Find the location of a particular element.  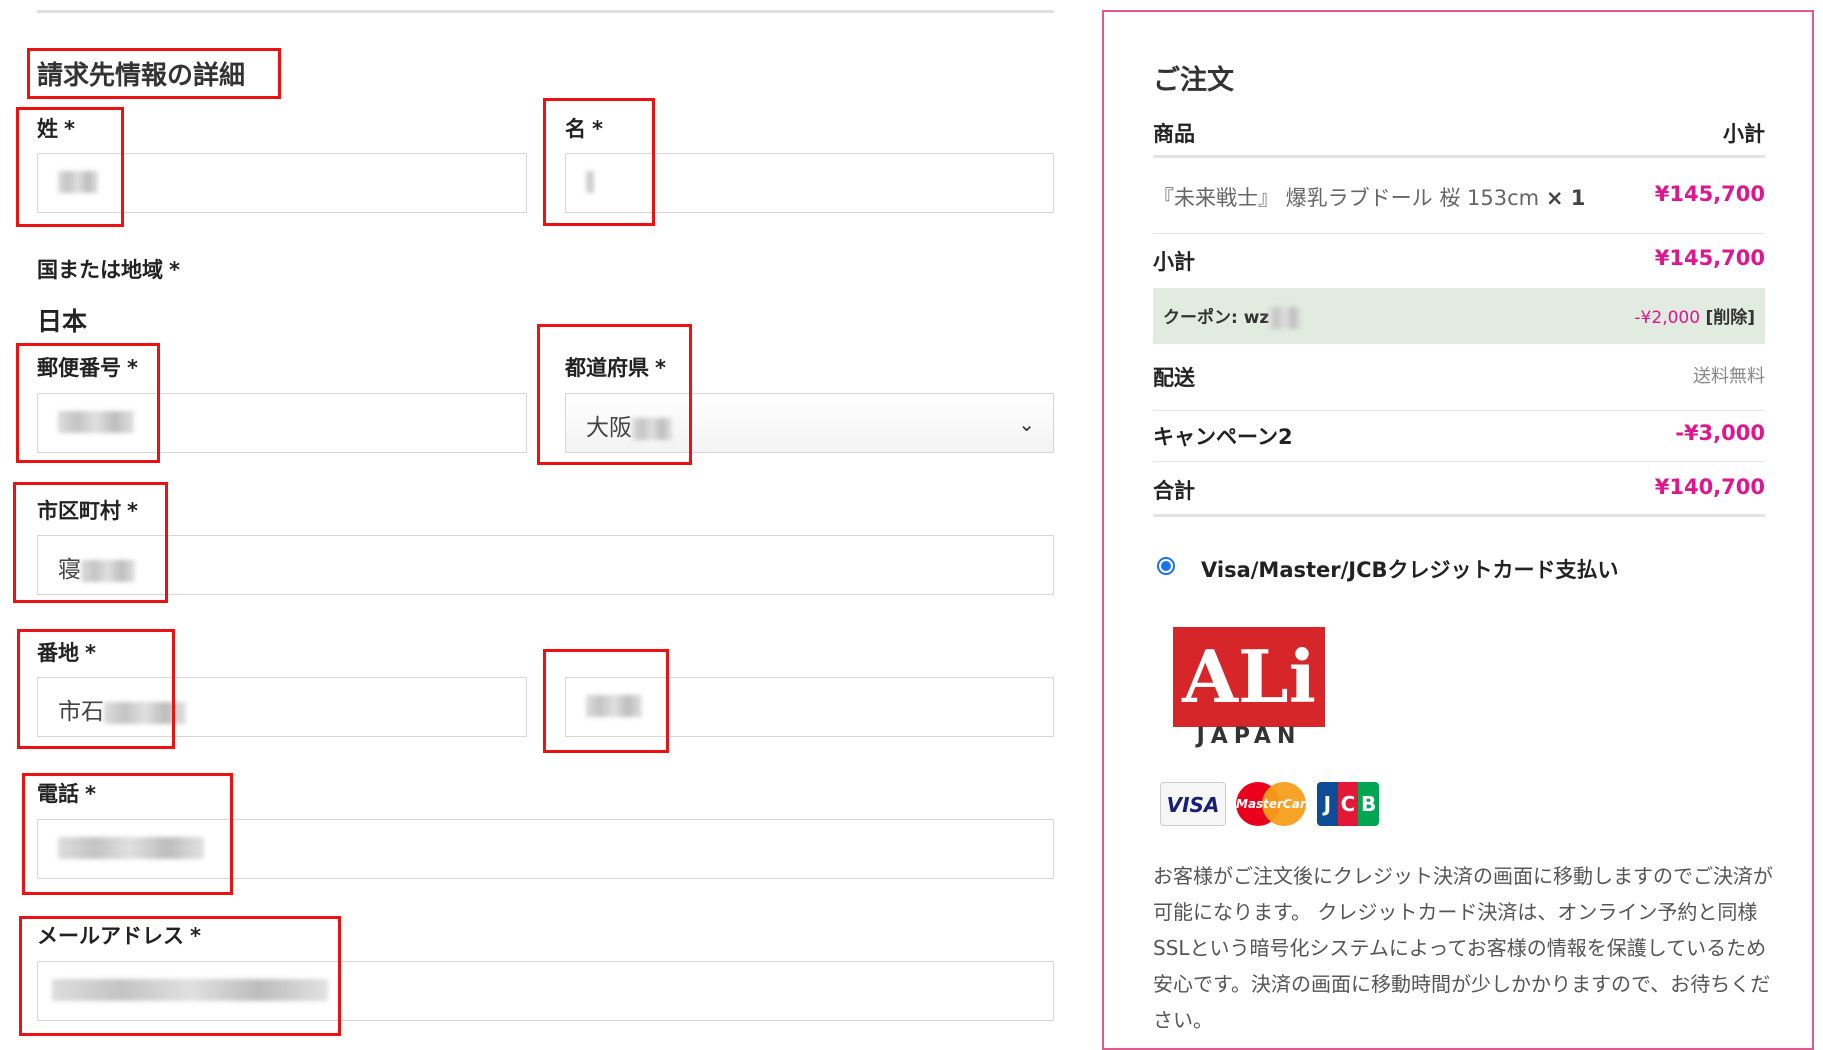

billing-section-title: 請求先情報の詳細 is located at coordinates (141, 76).